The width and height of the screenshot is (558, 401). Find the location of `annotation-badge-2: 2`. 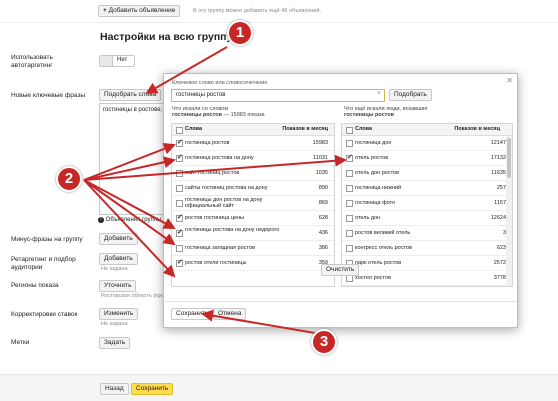

annotation-badge-2: 2 is located at coordinates (69, 179).